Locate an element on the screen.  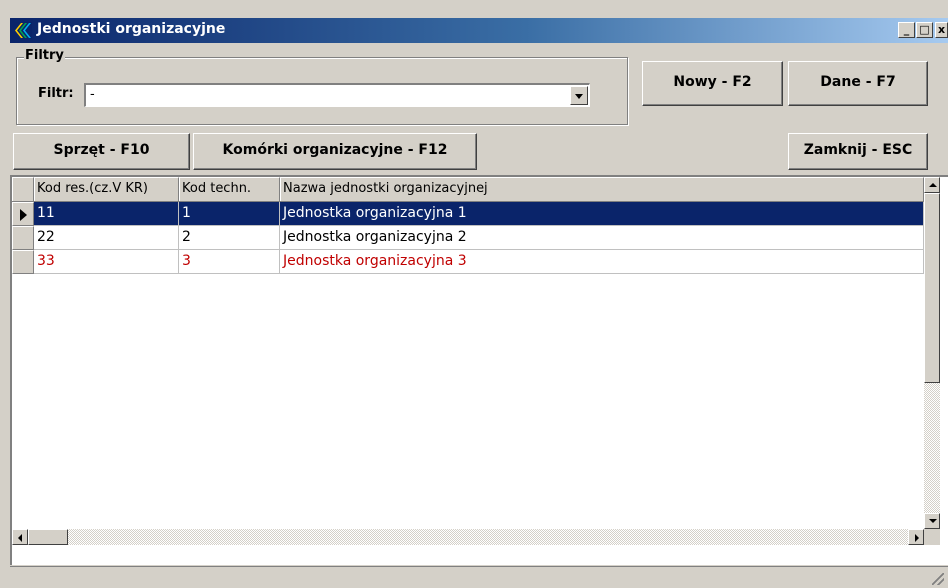
arrow-left-icon is located at coordinates (20, 538).